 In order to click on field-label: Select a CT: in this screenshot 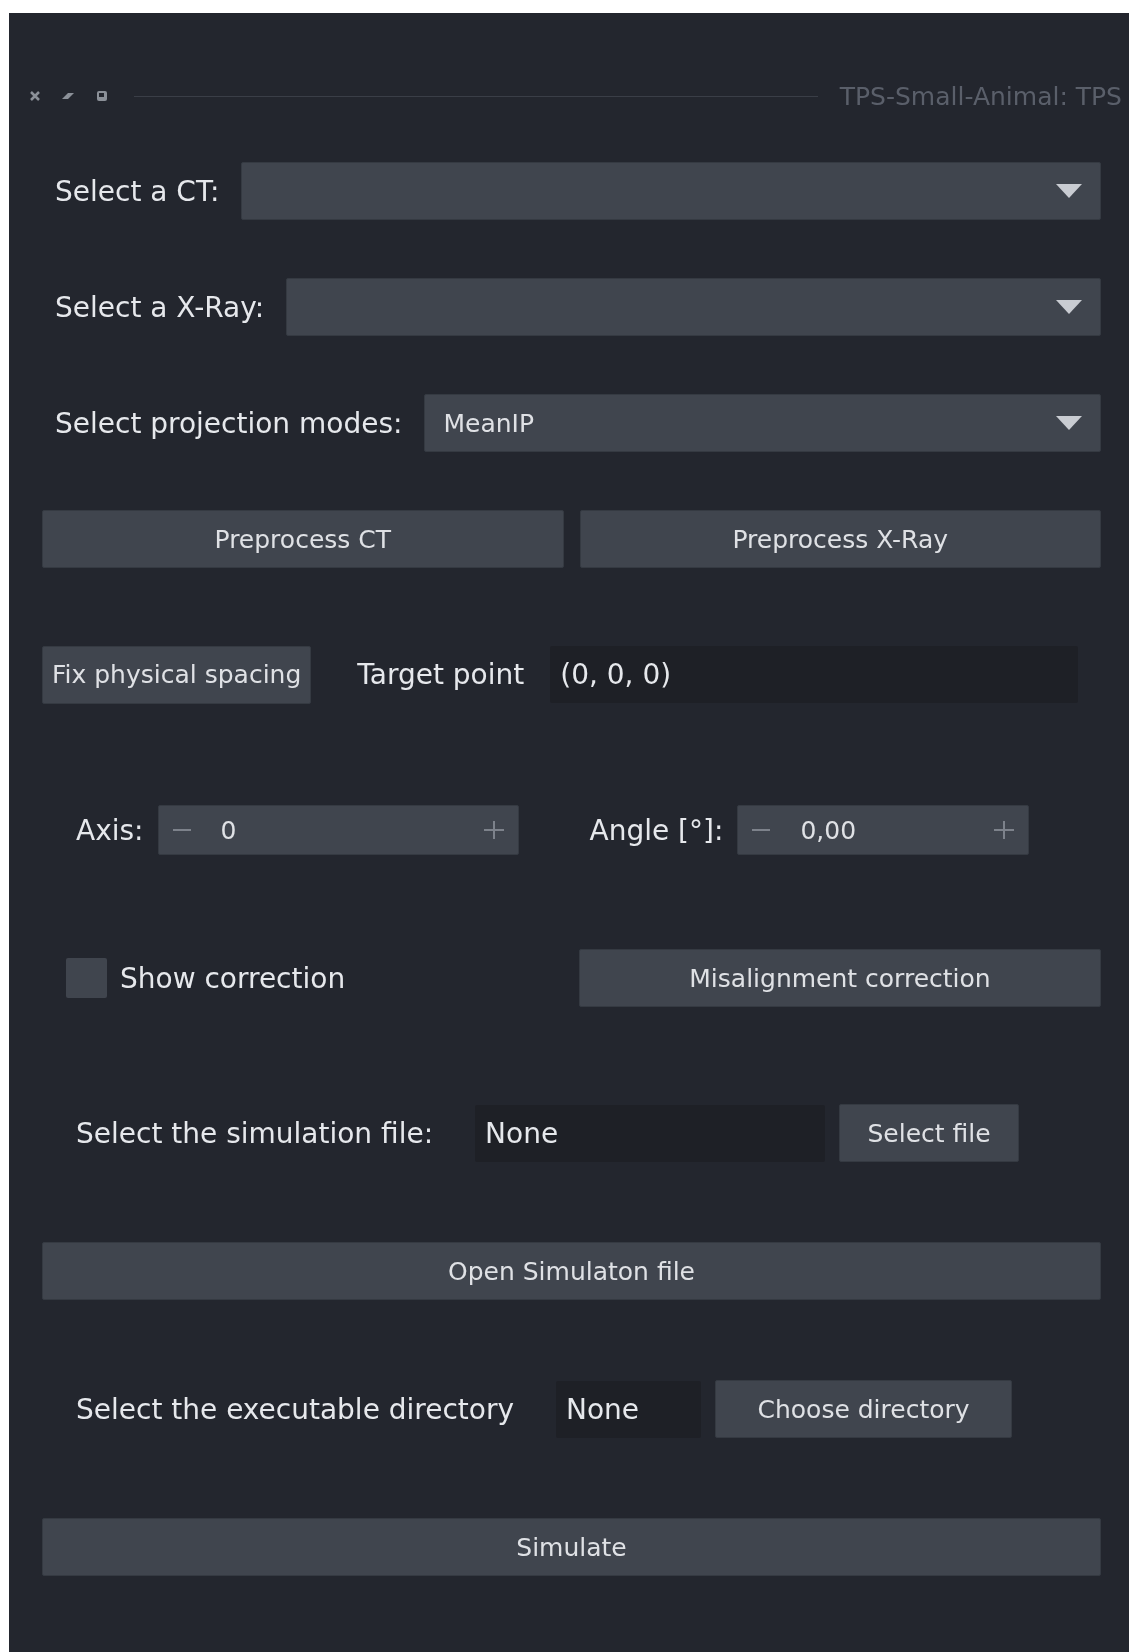, I will do `click(137, 191)`.